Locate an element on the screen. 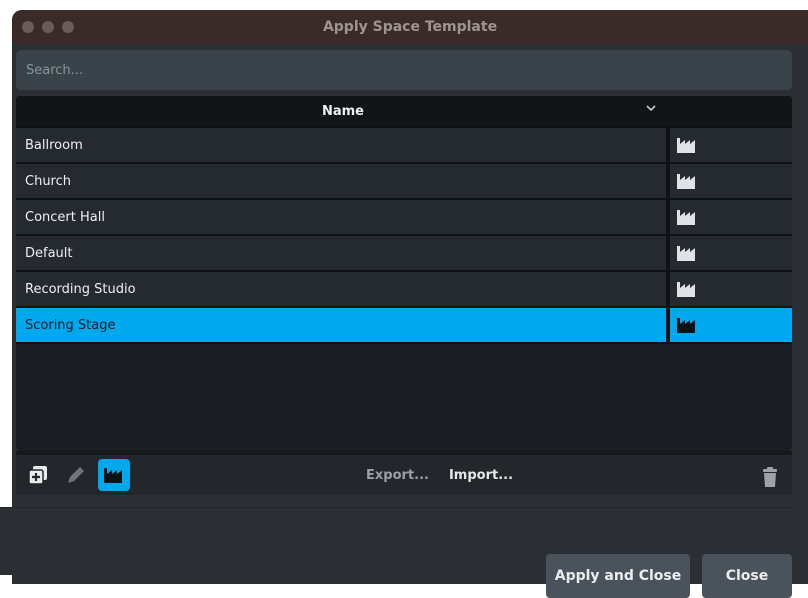 The image size is (808, 598). row-name: Recording Studio is located at coordinates (343, 289).